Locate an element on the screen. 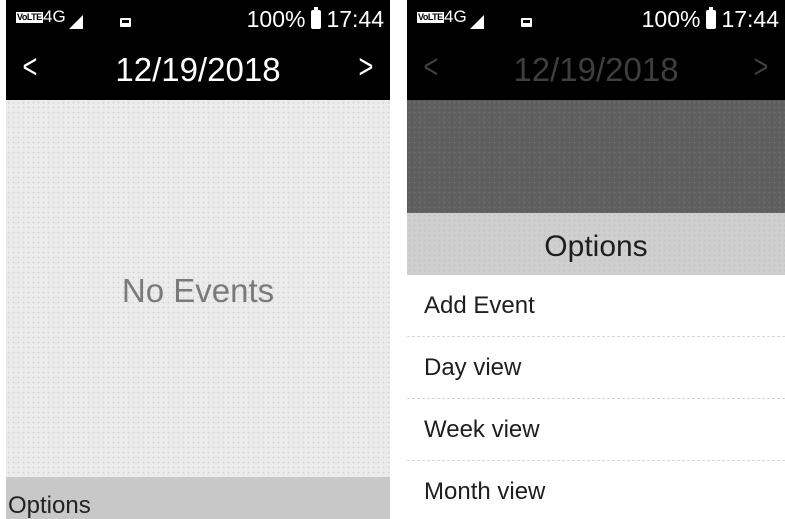 The image size is (785, 519). menu-item-day-view: Day view is located at coordinates (596, 368).